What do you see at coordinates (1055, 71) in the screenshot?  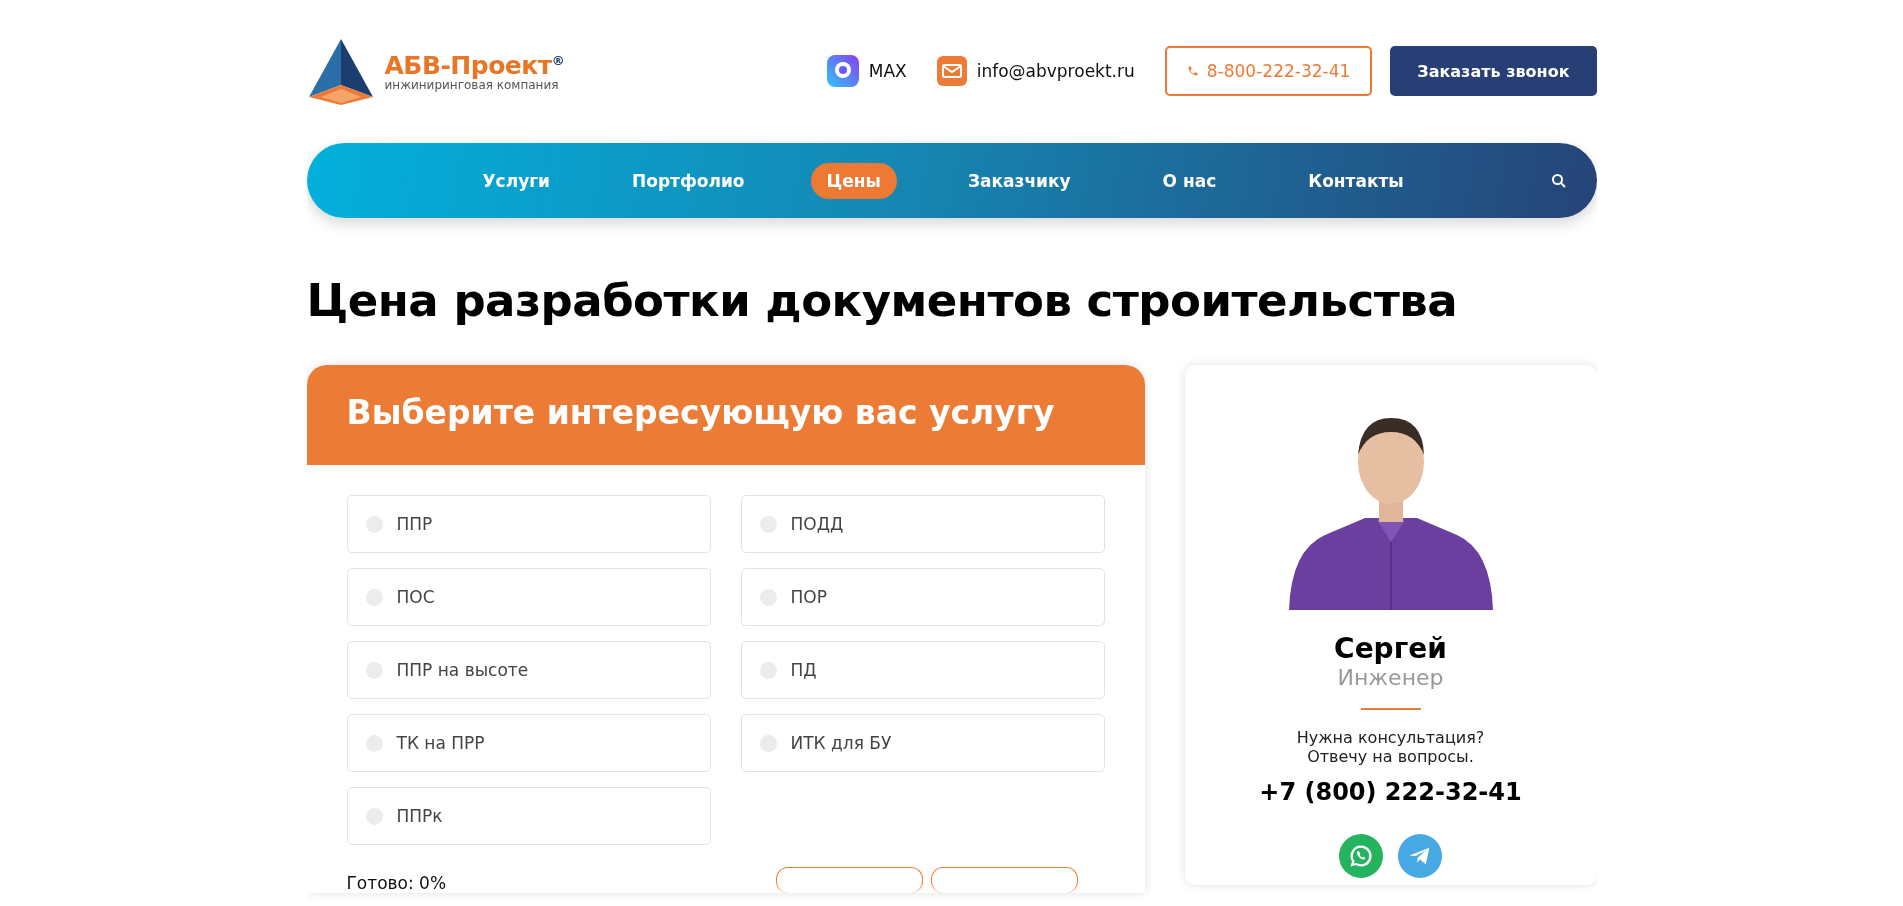 I see `email-link: info@abvproekt.ru` at bounding box center [1055, 71].